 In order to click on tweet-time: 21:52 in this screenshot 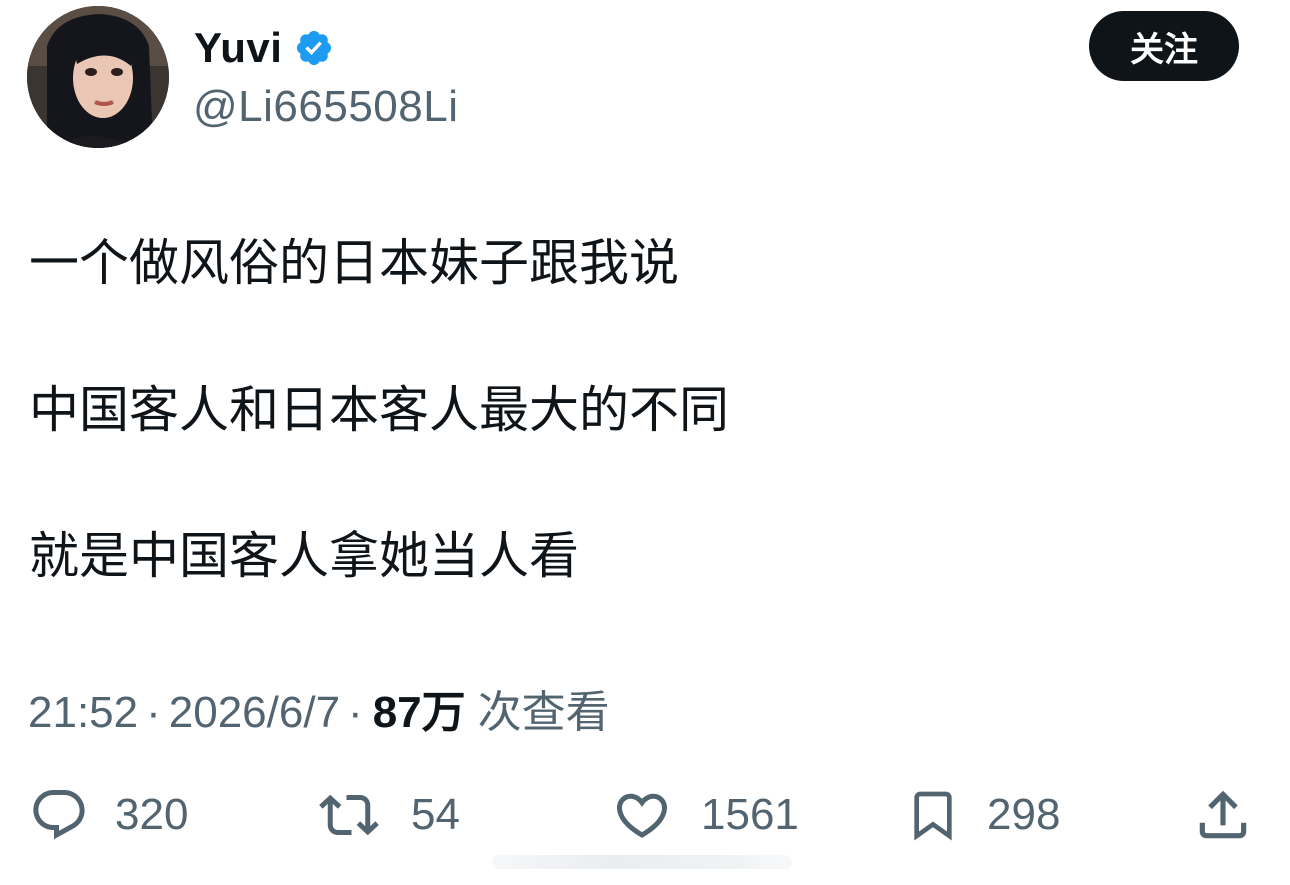, I will do `click(83, 713)`.